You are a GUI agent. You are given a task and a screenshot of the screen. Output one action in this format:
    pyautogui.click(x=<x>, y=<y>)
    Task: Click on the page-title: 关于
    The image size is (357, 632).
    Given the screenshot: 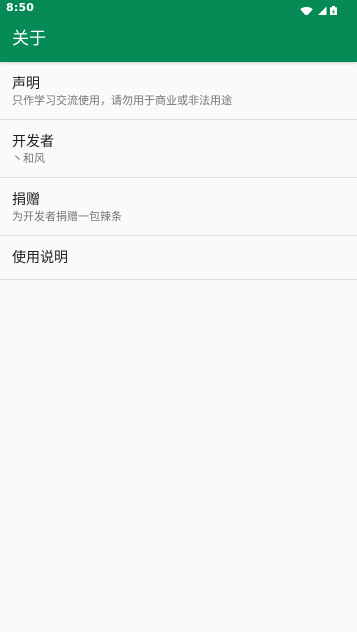 What is the action you would take?
    pyautogui.click(x=29, y=39)
    